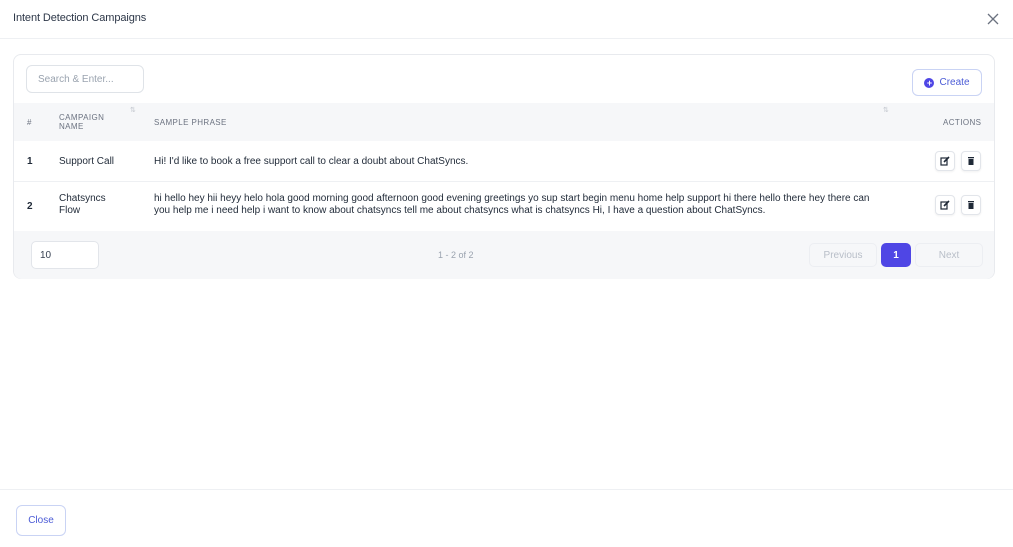 The image size is (1013, 547). I want to click on page-button-current: 1, so click(896, 255).